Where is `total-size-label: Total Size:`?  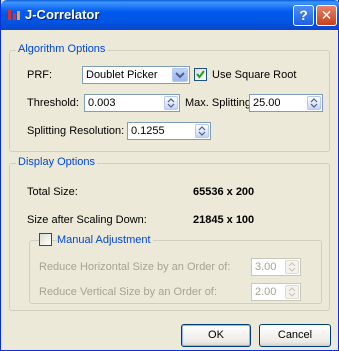
total-size-label: Total Size: is located at coordinates (52, 192).